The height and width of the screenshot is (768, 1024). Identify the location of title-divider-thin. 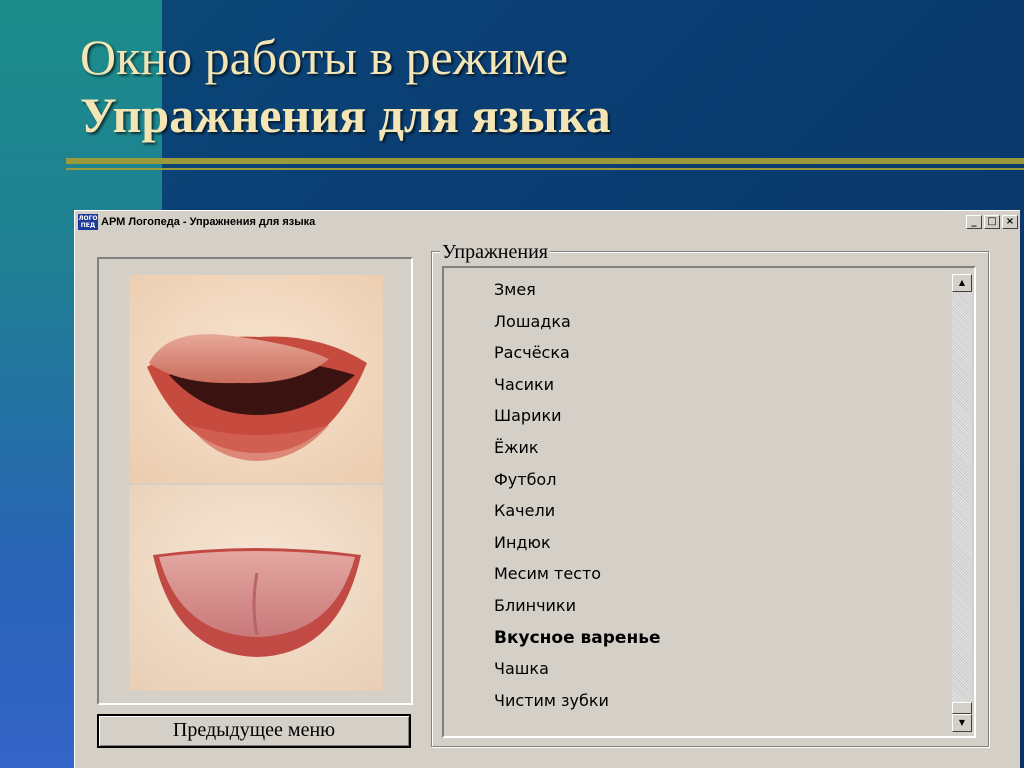
(545, 169).